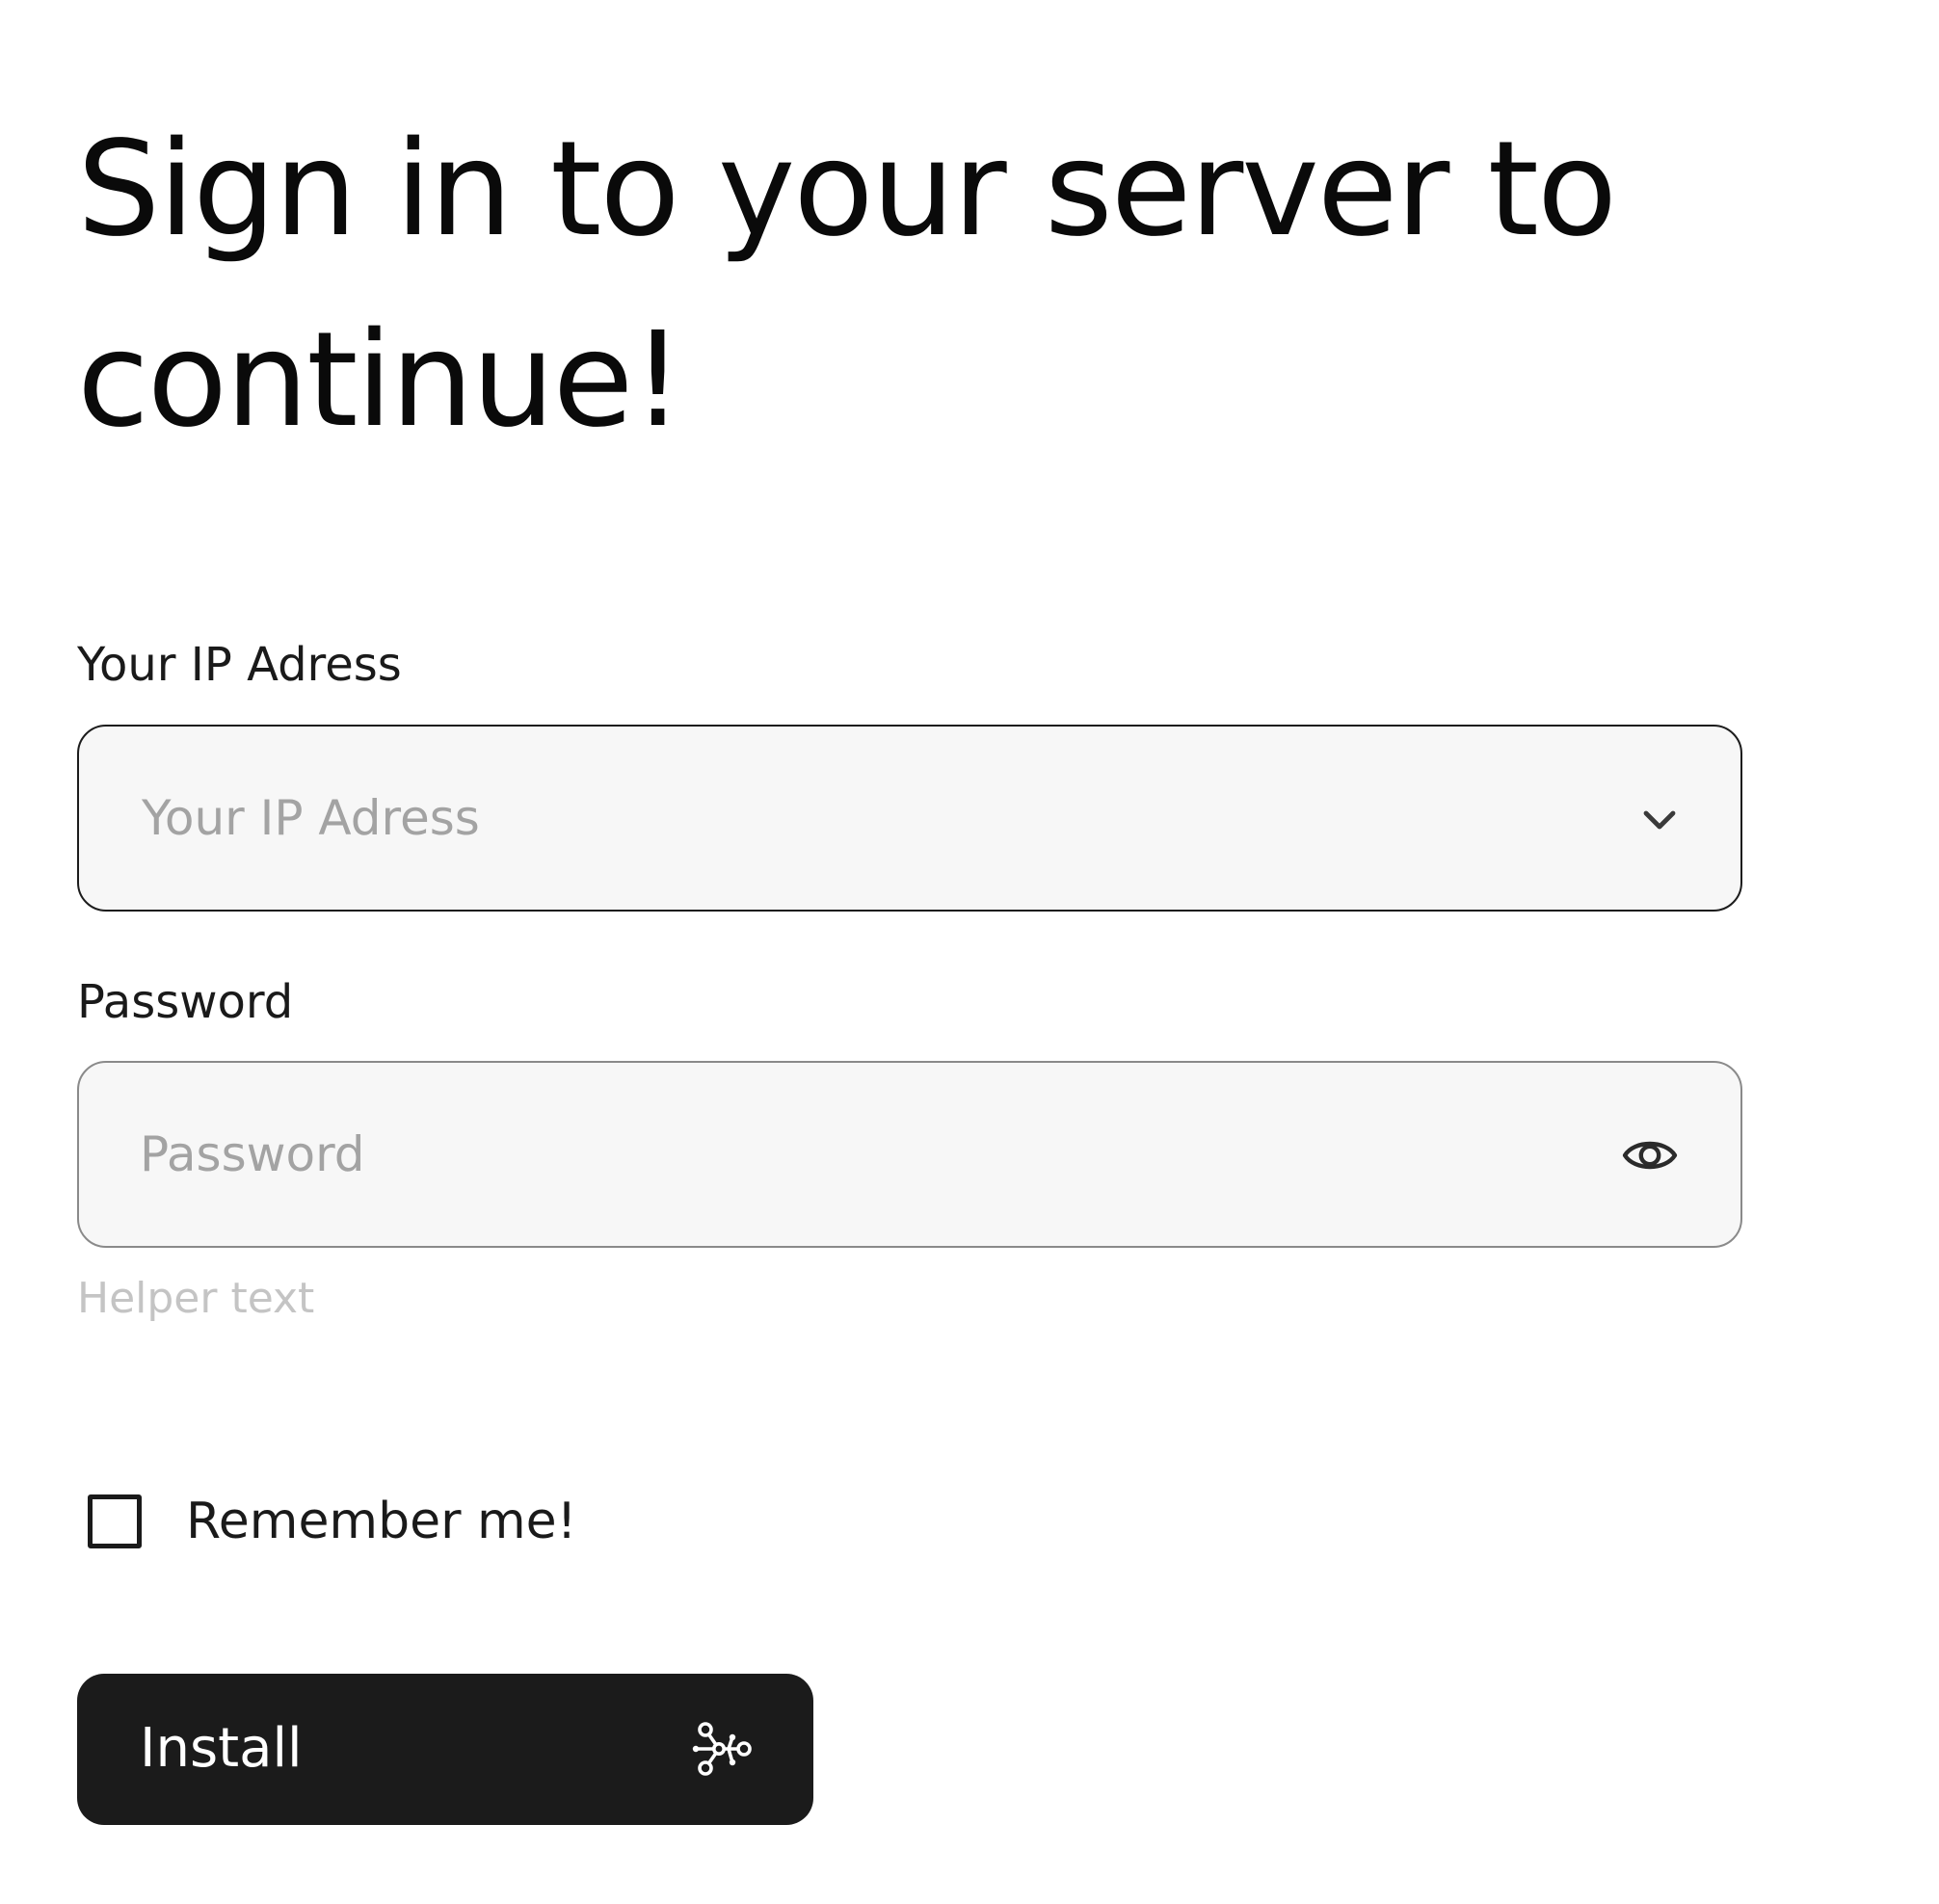 The image size is (1939, 1904). What do you see at coordinates (239, 665) in the screenshot?
I see `ip-address-label: Your IP Adress` at bounding box center [239, 665].